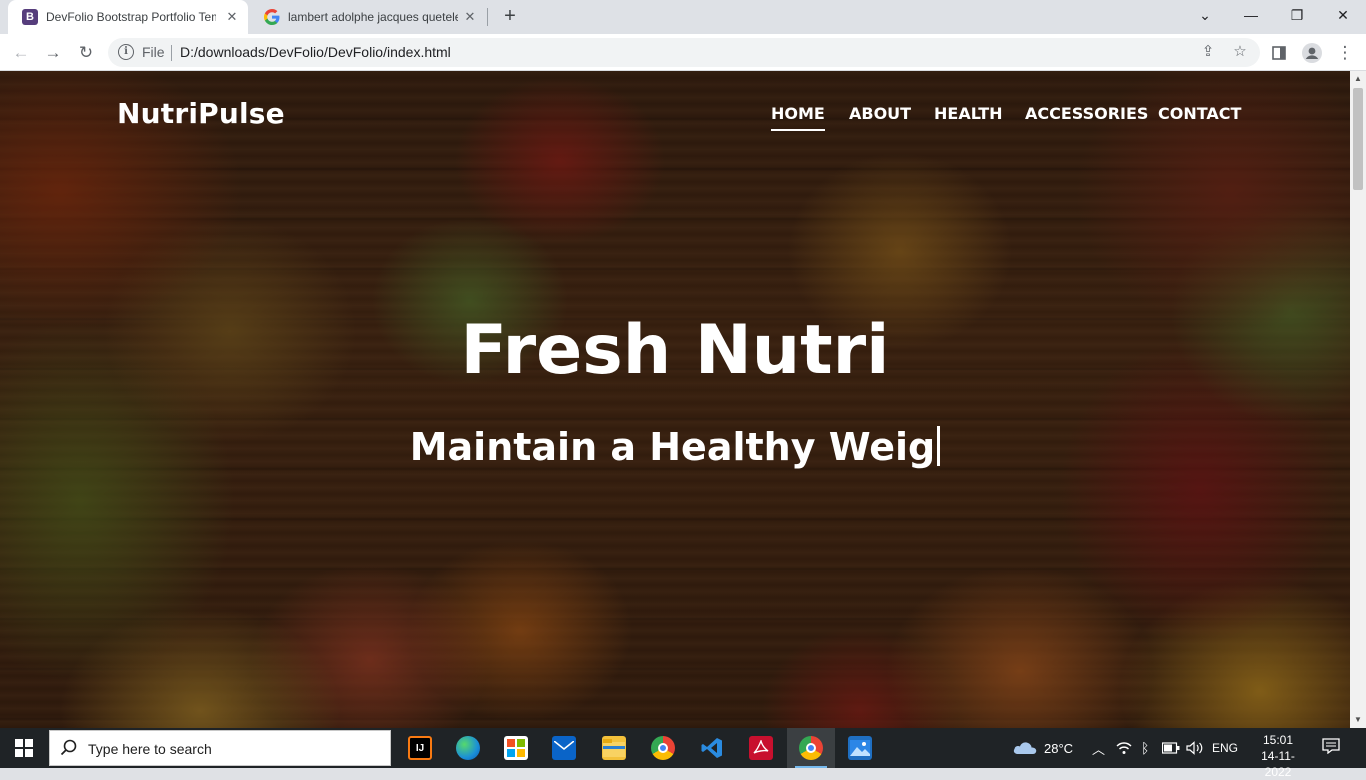 Image resolution: width=1366 pixels, height=780 pixels. What do you see at coordinates (70, 749) in the screenshot?
I see `search-icon` at bounding box center [70, 749].